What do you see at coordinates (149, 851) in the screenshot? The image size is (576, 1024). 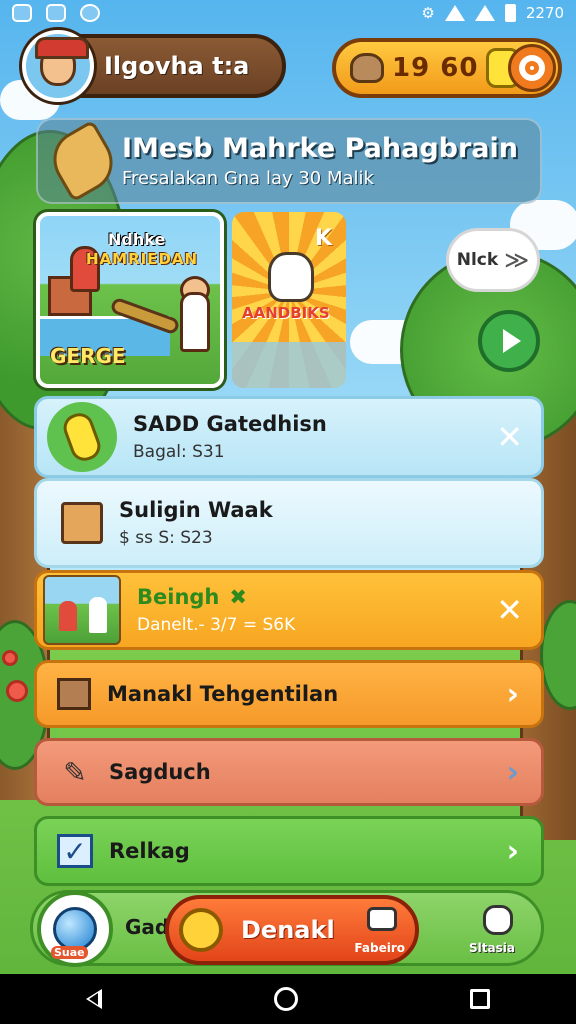 I see `list-item-title: Relkag` at bounding box center [149, 851].